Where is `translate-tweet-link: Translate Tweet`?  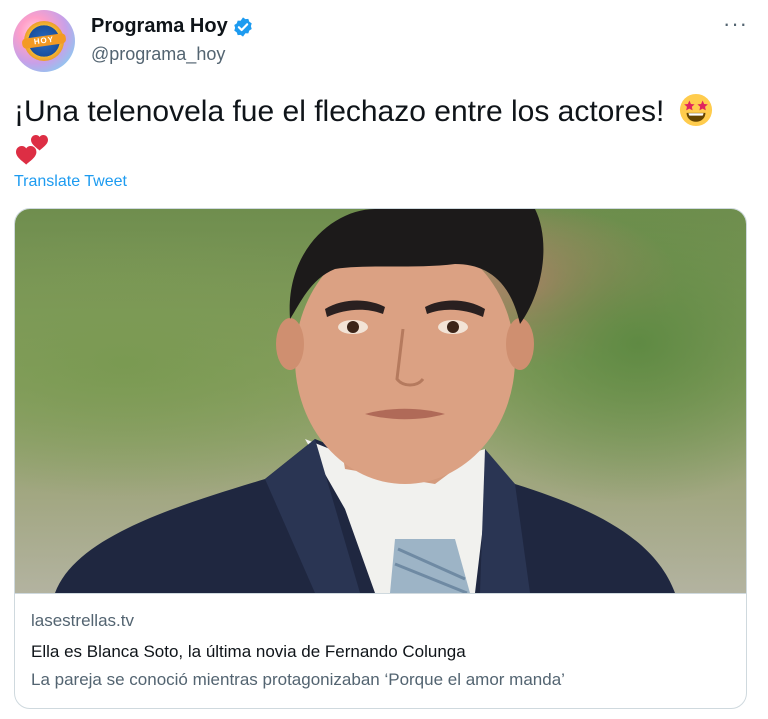 translate-tweet-link: Translate Tweet is located at coordinates (70, 182).